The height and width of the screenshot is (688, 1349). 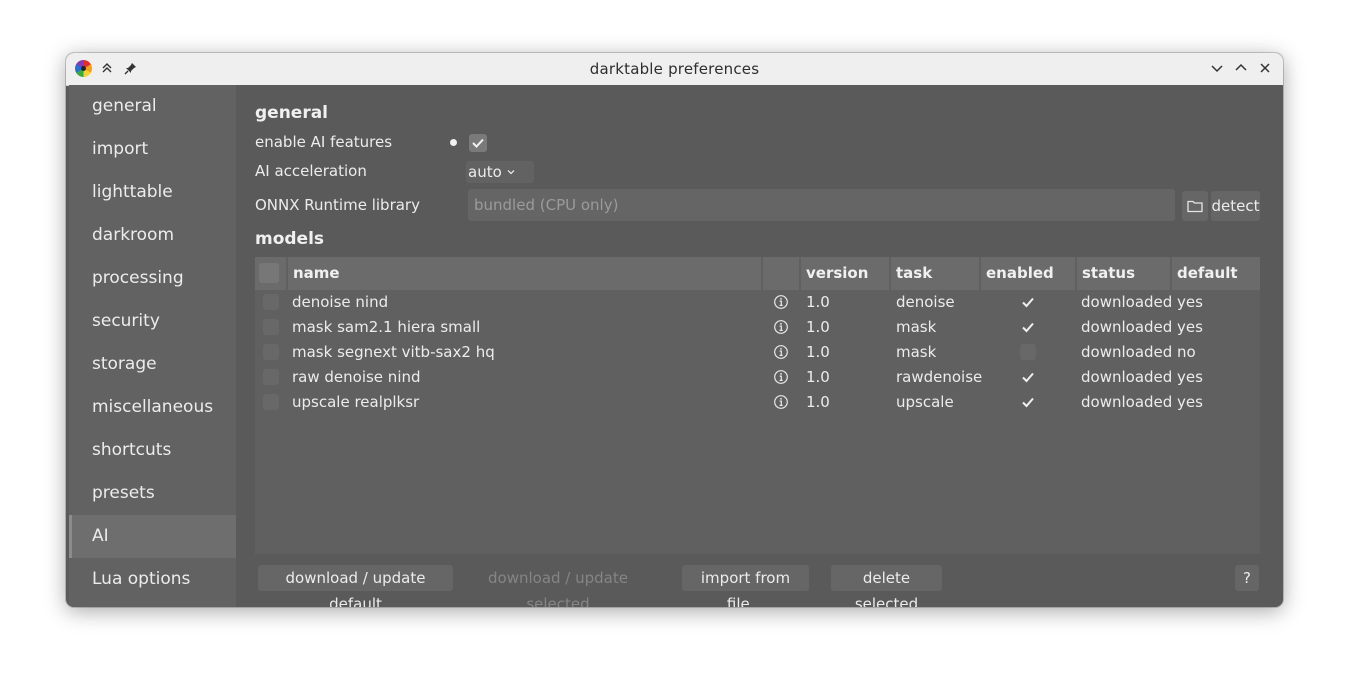 I want to click on onnx-runtime-placeholder: bundled (CPU only), so click(x=546, y=205).